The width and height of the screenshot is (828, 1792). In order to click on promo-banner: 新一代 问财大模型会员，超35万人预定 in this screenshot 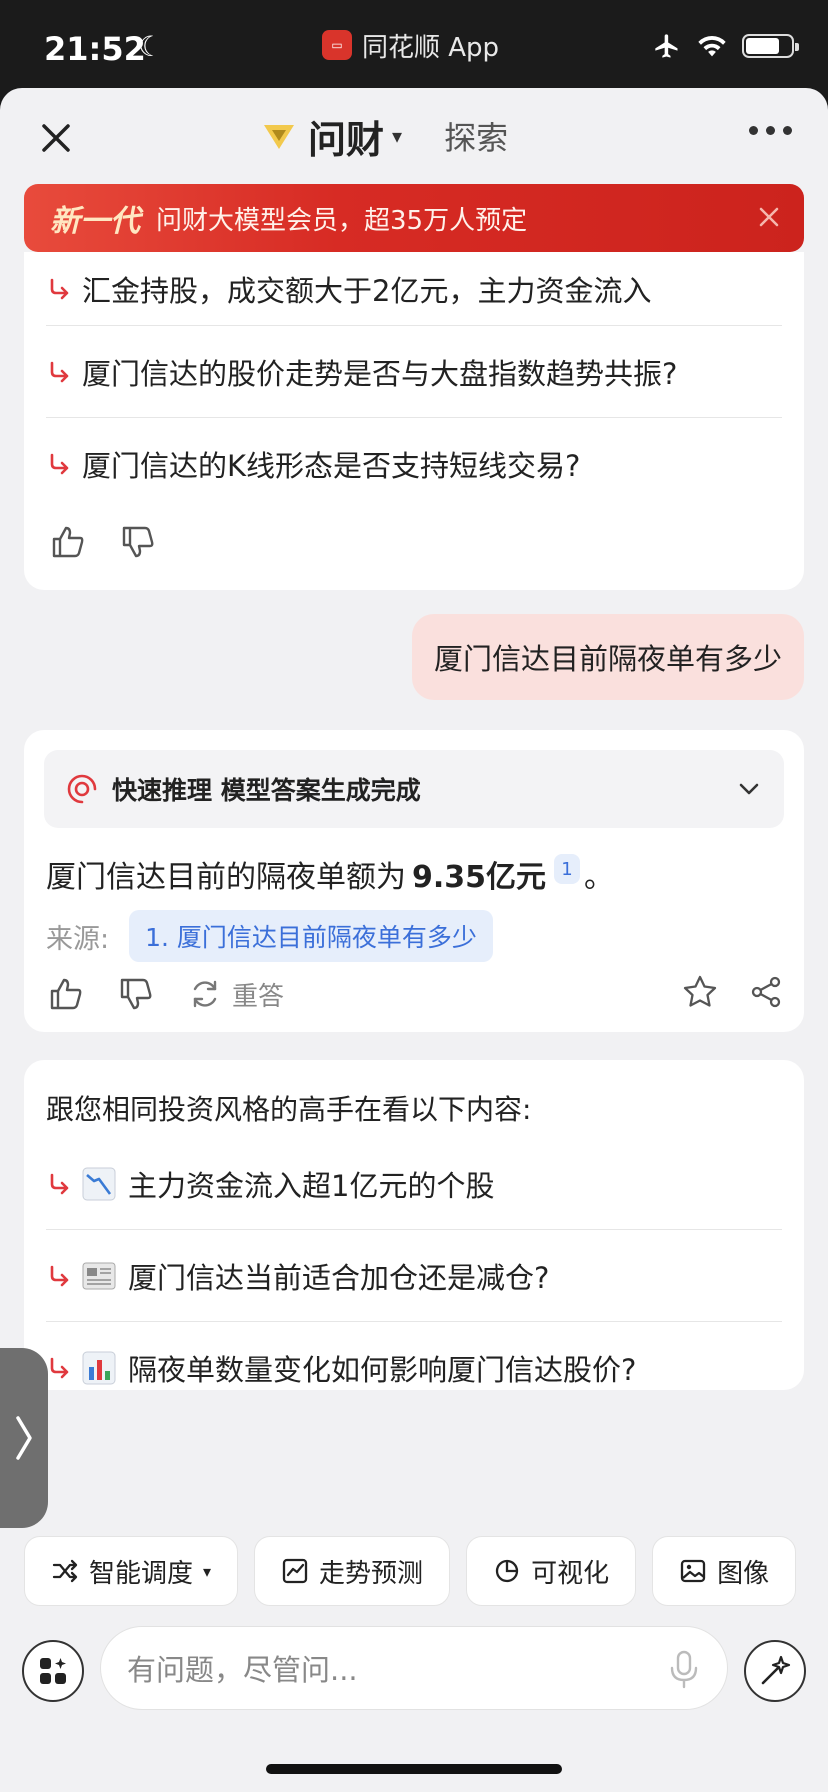, I will do `click(414, 218)`.